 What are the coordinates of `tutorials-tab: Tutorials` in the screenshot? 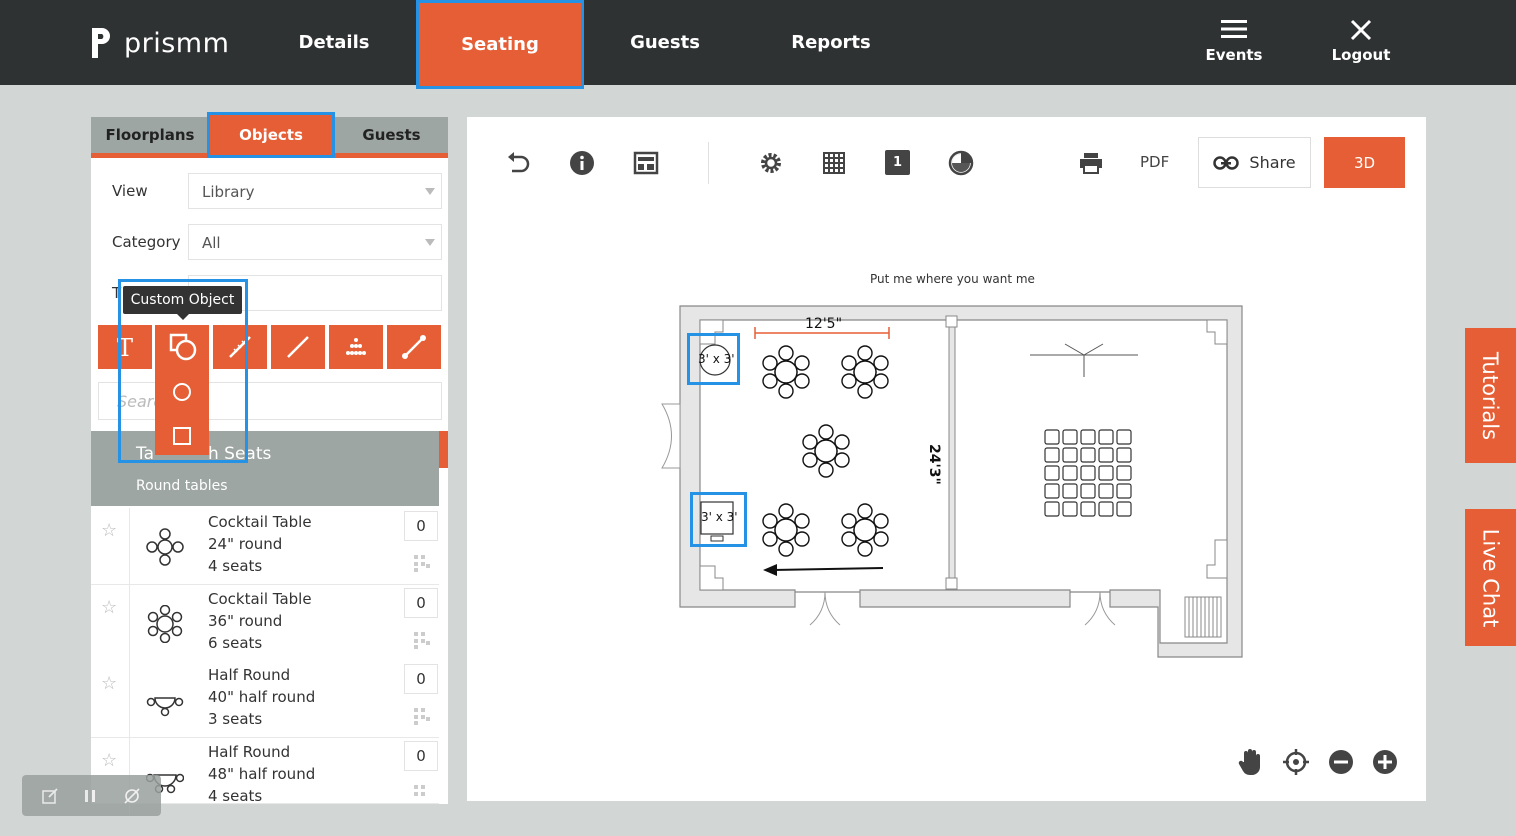 It's located at (1490, 395).